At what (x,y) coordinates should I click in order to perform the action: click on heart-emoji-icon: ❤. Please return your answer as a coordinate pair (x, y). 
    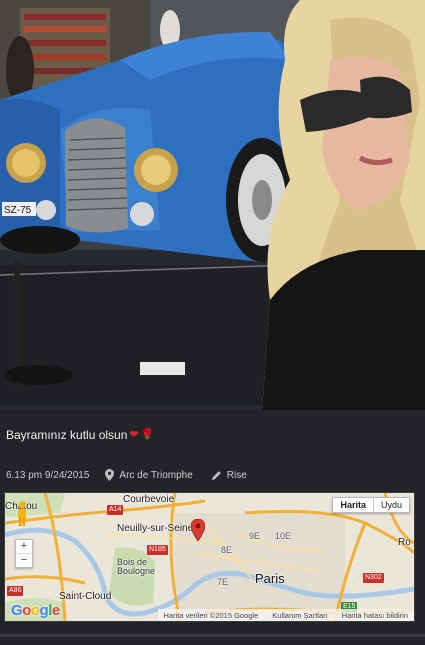
    Looking at the image, I should click on (134, 434).